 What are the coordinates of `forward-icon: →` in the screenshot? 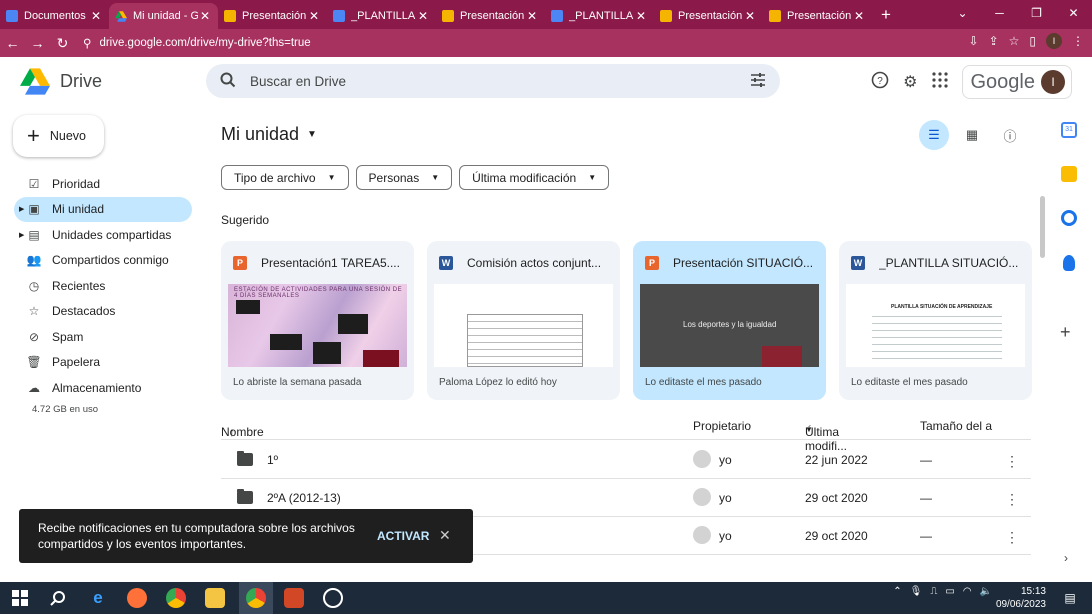 It's located at (37, 43).